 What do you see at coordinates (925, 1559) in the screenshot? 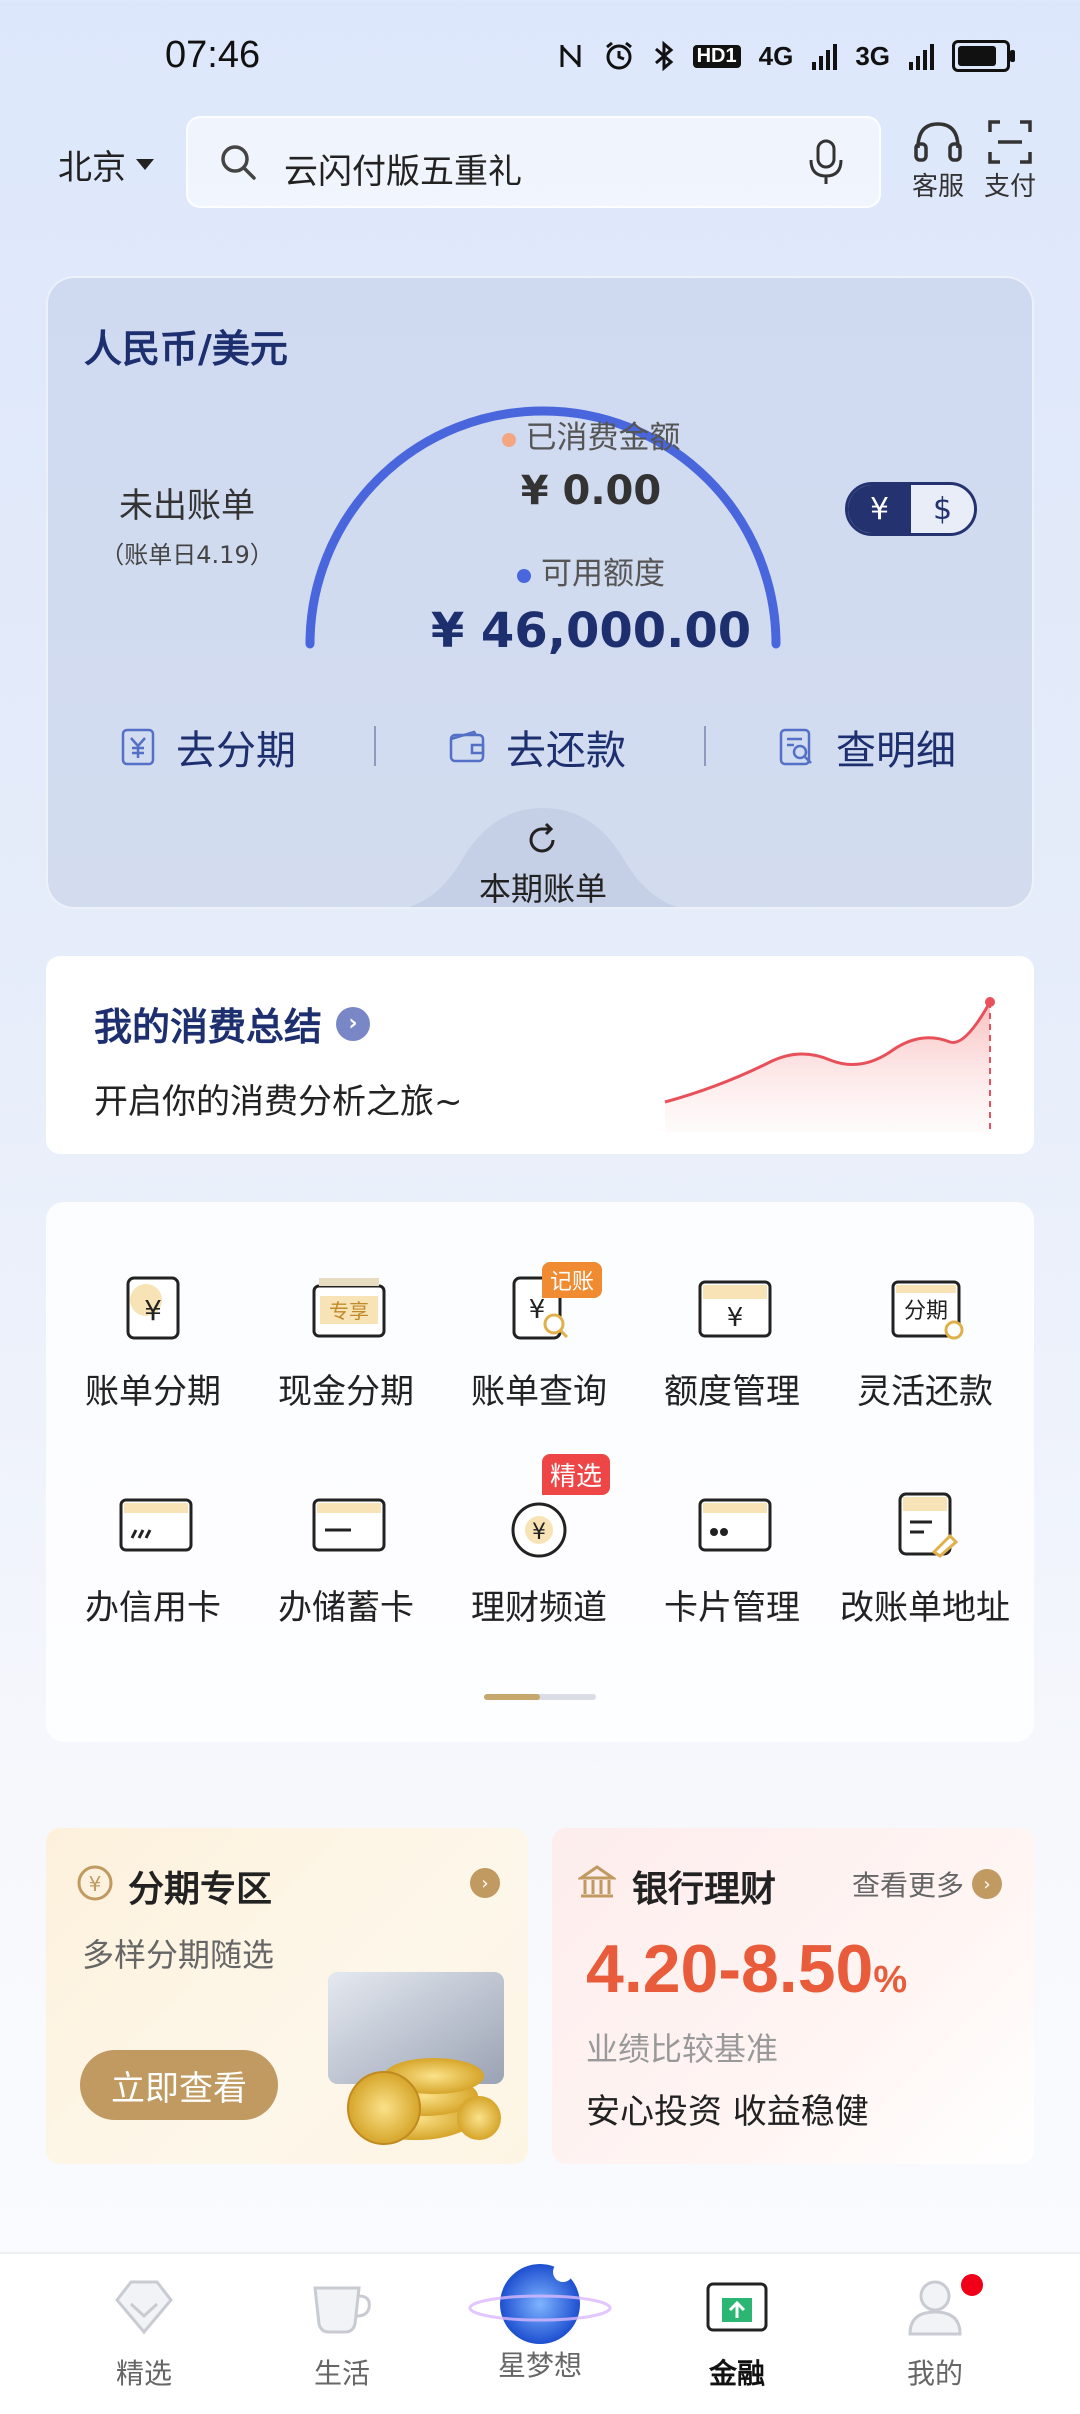
I see `change-bill-address-item: 改账单地址` at bounding box center [925, 1559].